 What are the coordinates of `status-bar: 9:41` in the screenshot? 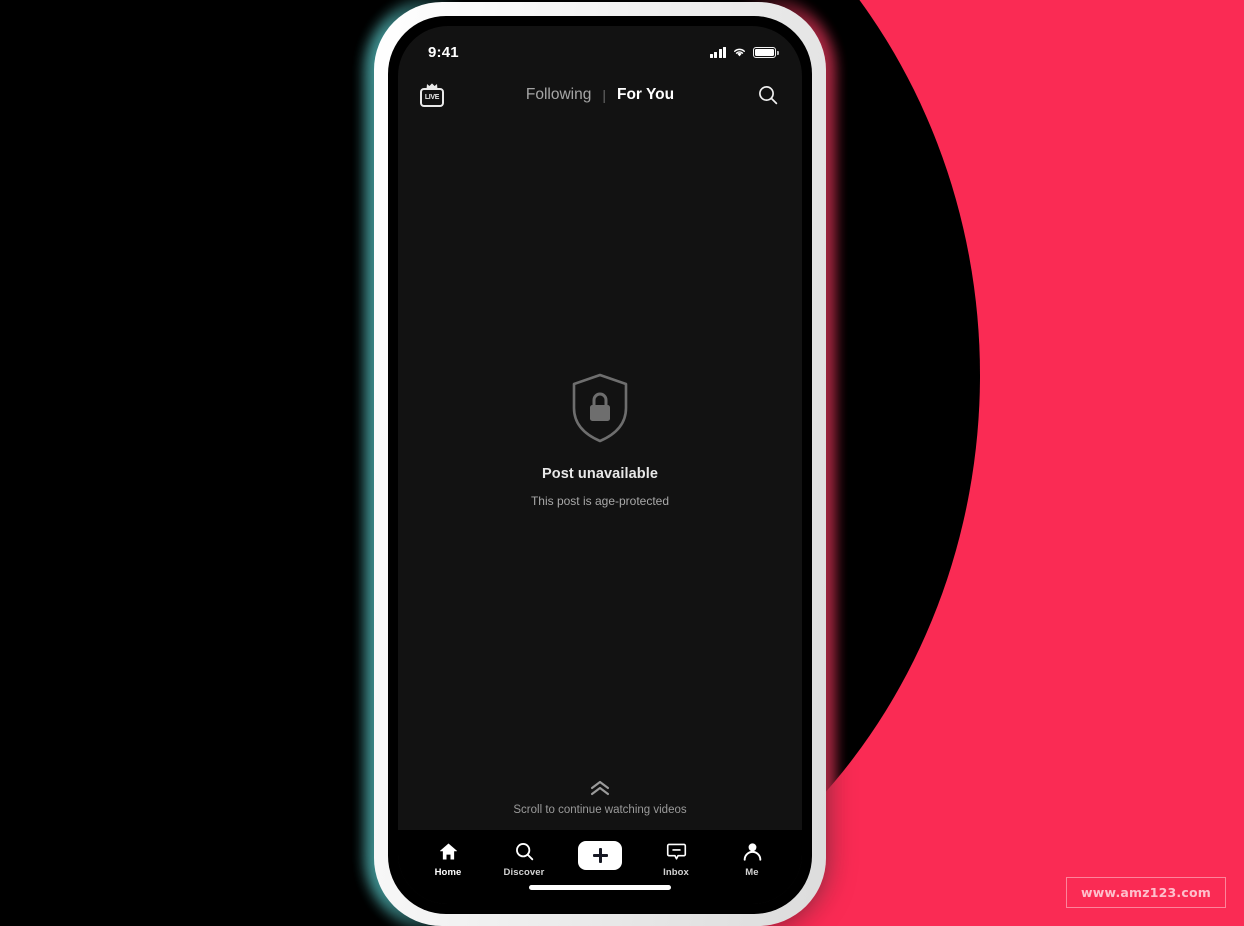 It's located at (600, 48).